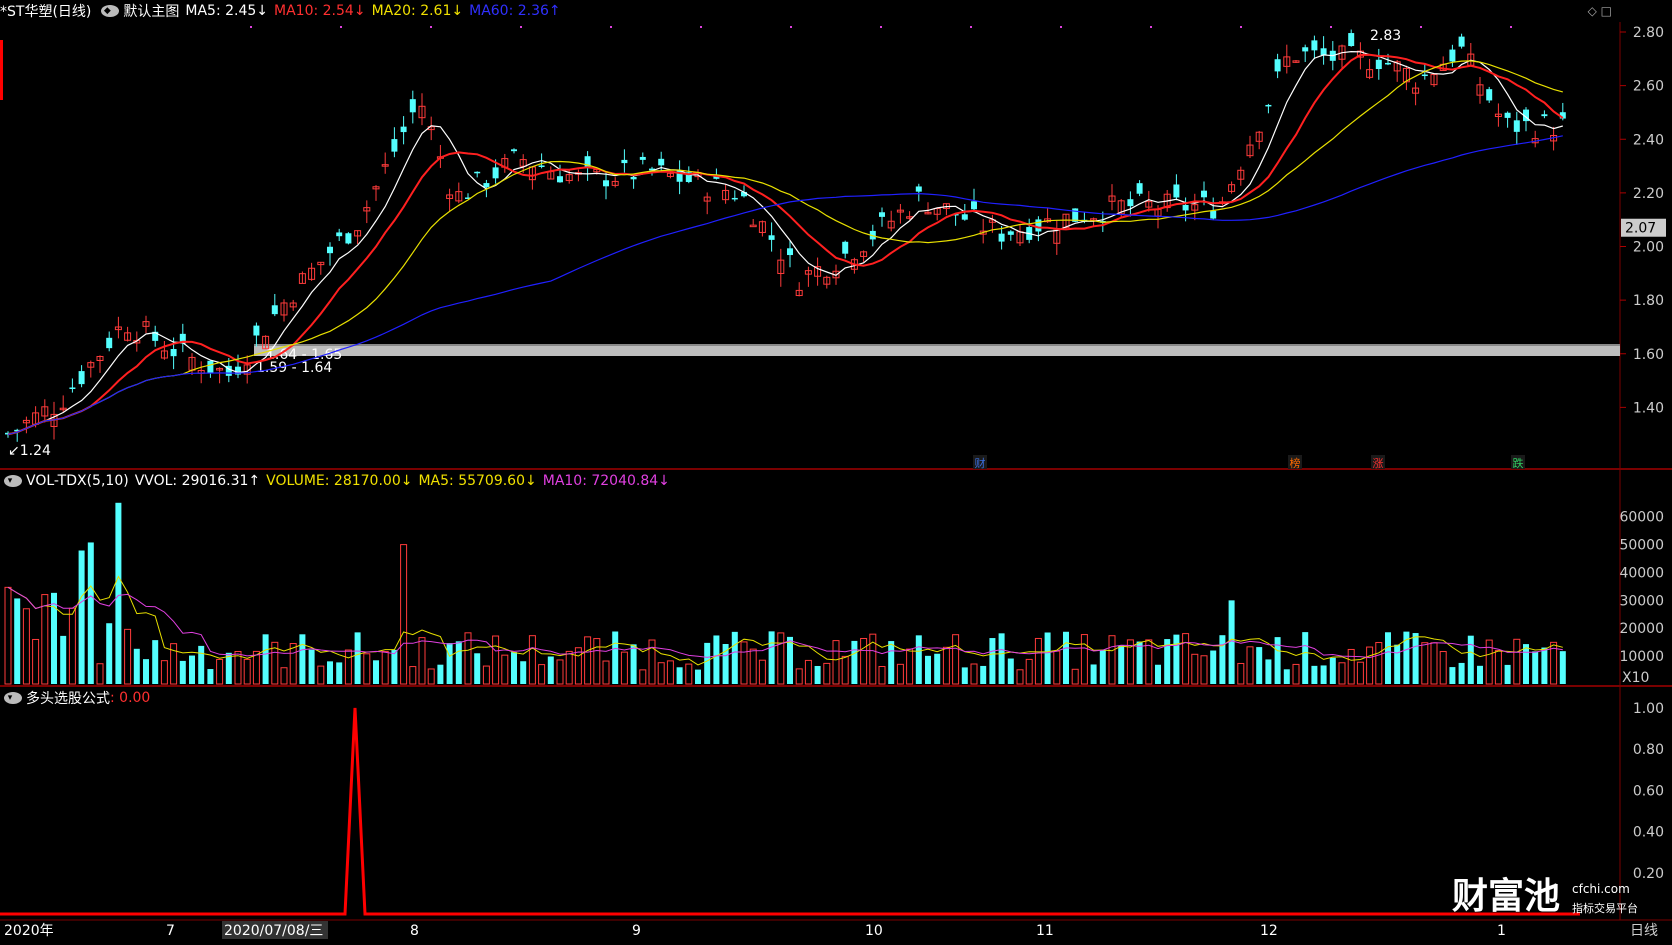 This screenshot has width=1672, height=945. I want to click on diamond-icon: ◇, so click(1592, 11).